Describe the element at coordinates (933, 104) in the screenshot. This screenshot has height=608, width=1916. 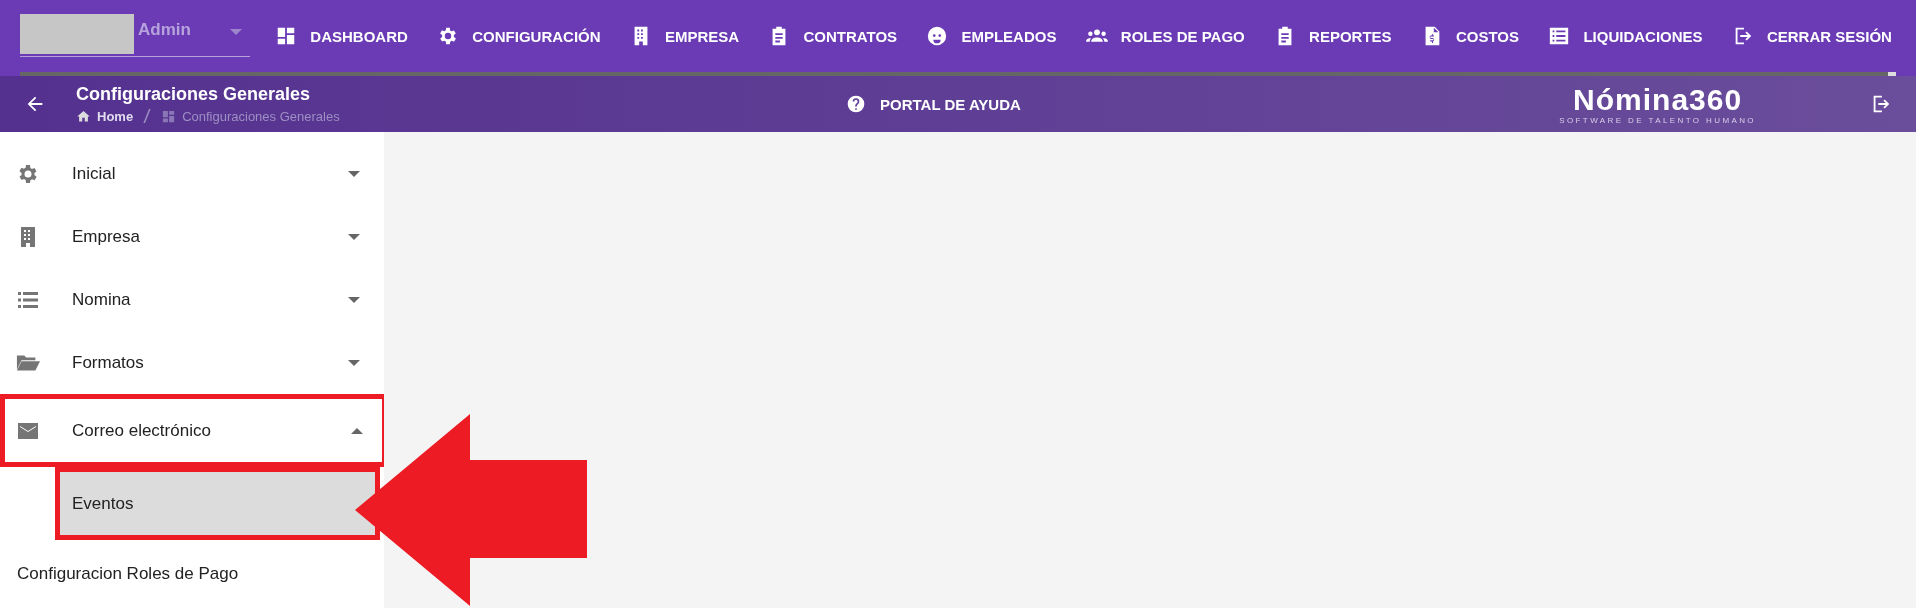
I see `help-portal-link: PORTAL DE AYUDA` at that location.